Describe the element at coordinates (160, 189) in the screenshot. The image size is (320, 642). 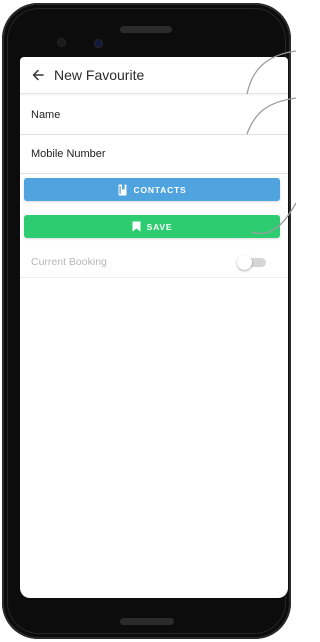
I see `contacts-button-label: CONTACTS` at that location.